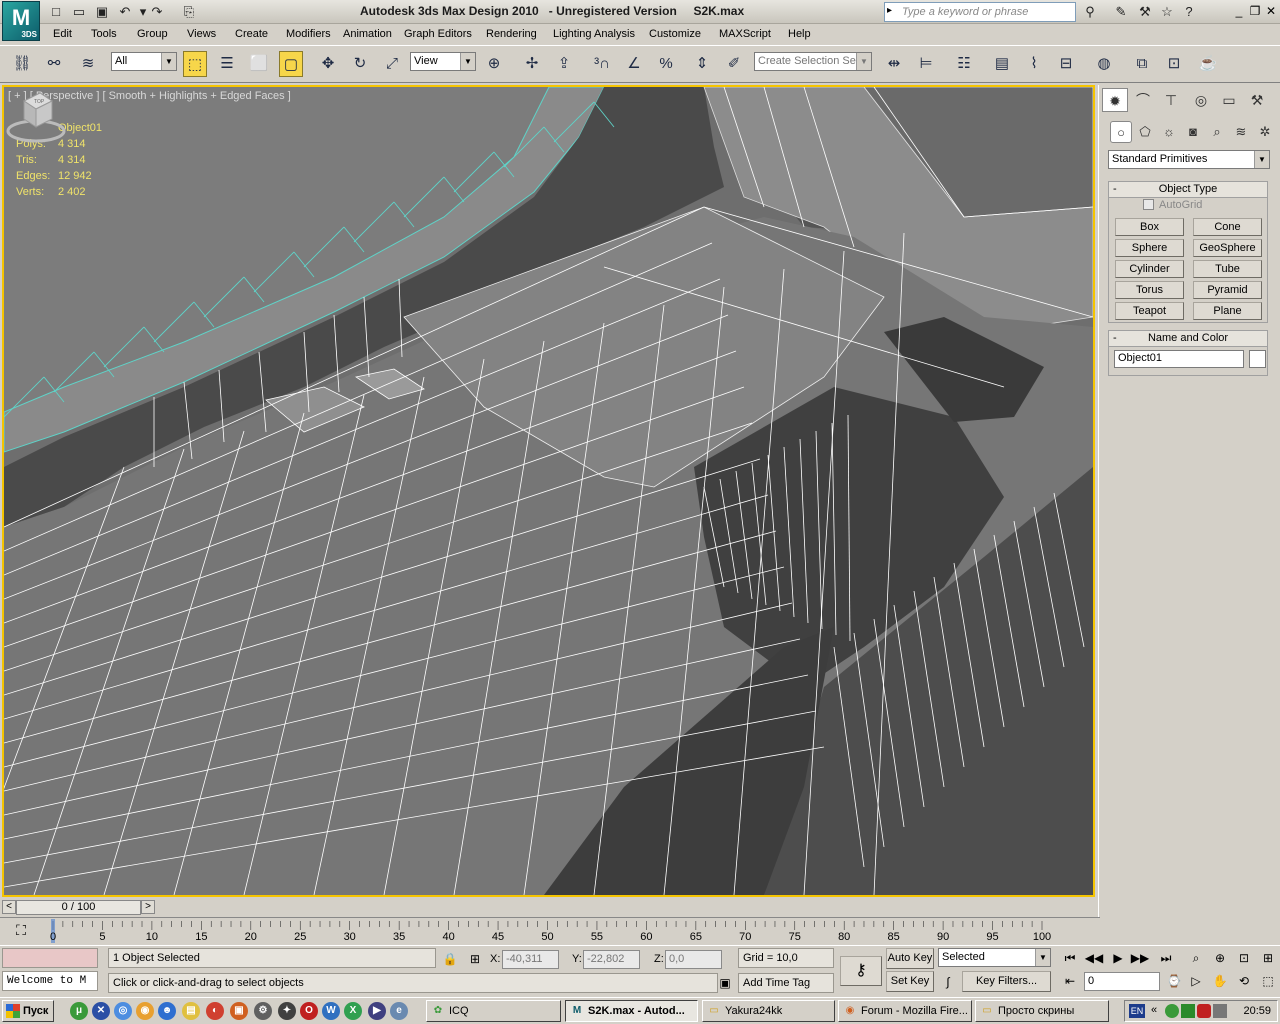 Image resolution: width=1280 pixels, height=1024 pixels. Describe the element at coordinates (634, 64) in the screenshot. I see `angle-snap-icon: ∠` at that location.